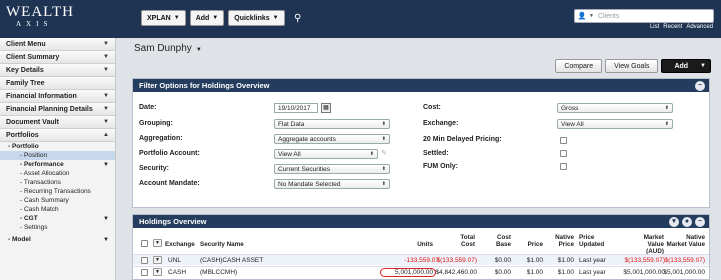 This screenshot has width=721, height=280. I want to click on col-market-value-aud: Market Value (AUD), so click(646, 244).